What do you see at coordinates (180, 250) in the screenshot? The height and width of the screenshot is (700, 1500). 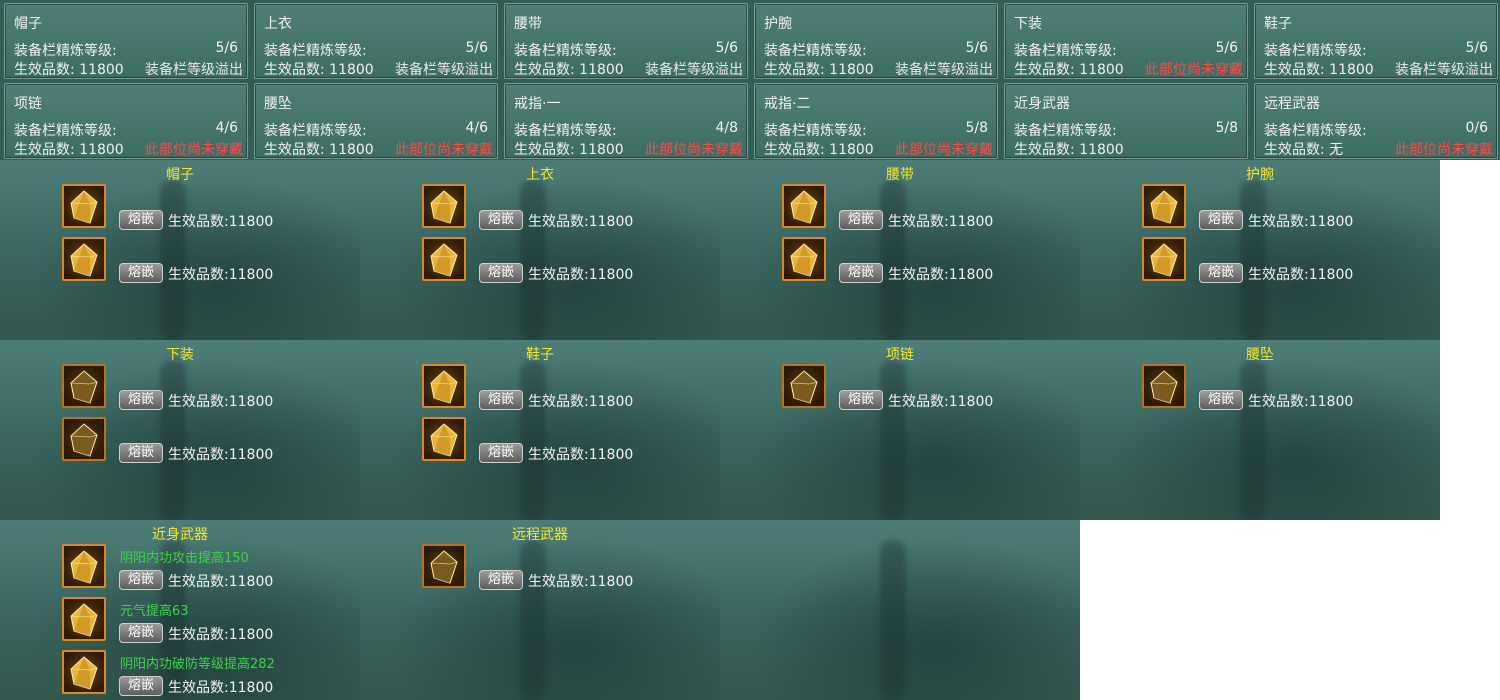 I see `slot-panel-hat: 帽子 熔嵌 生效品数:11800 熔嵌 生效品数:11800` at bounding box center [180, 250].